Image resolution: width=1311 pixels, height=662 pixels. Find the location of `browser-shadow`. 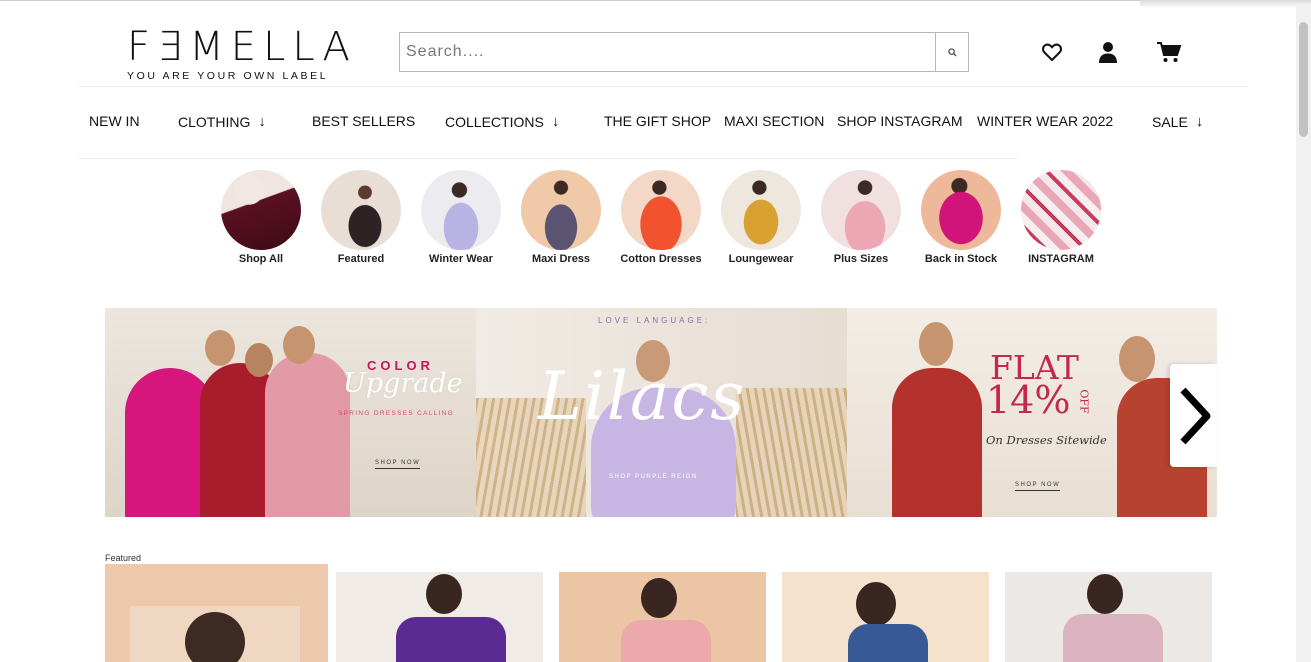

browser-shadow is located at coordinates (1225, 4).